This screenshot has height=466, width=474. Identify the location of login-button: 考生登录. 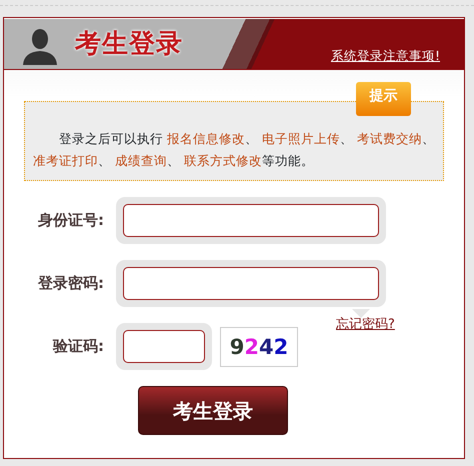
(213, 410).